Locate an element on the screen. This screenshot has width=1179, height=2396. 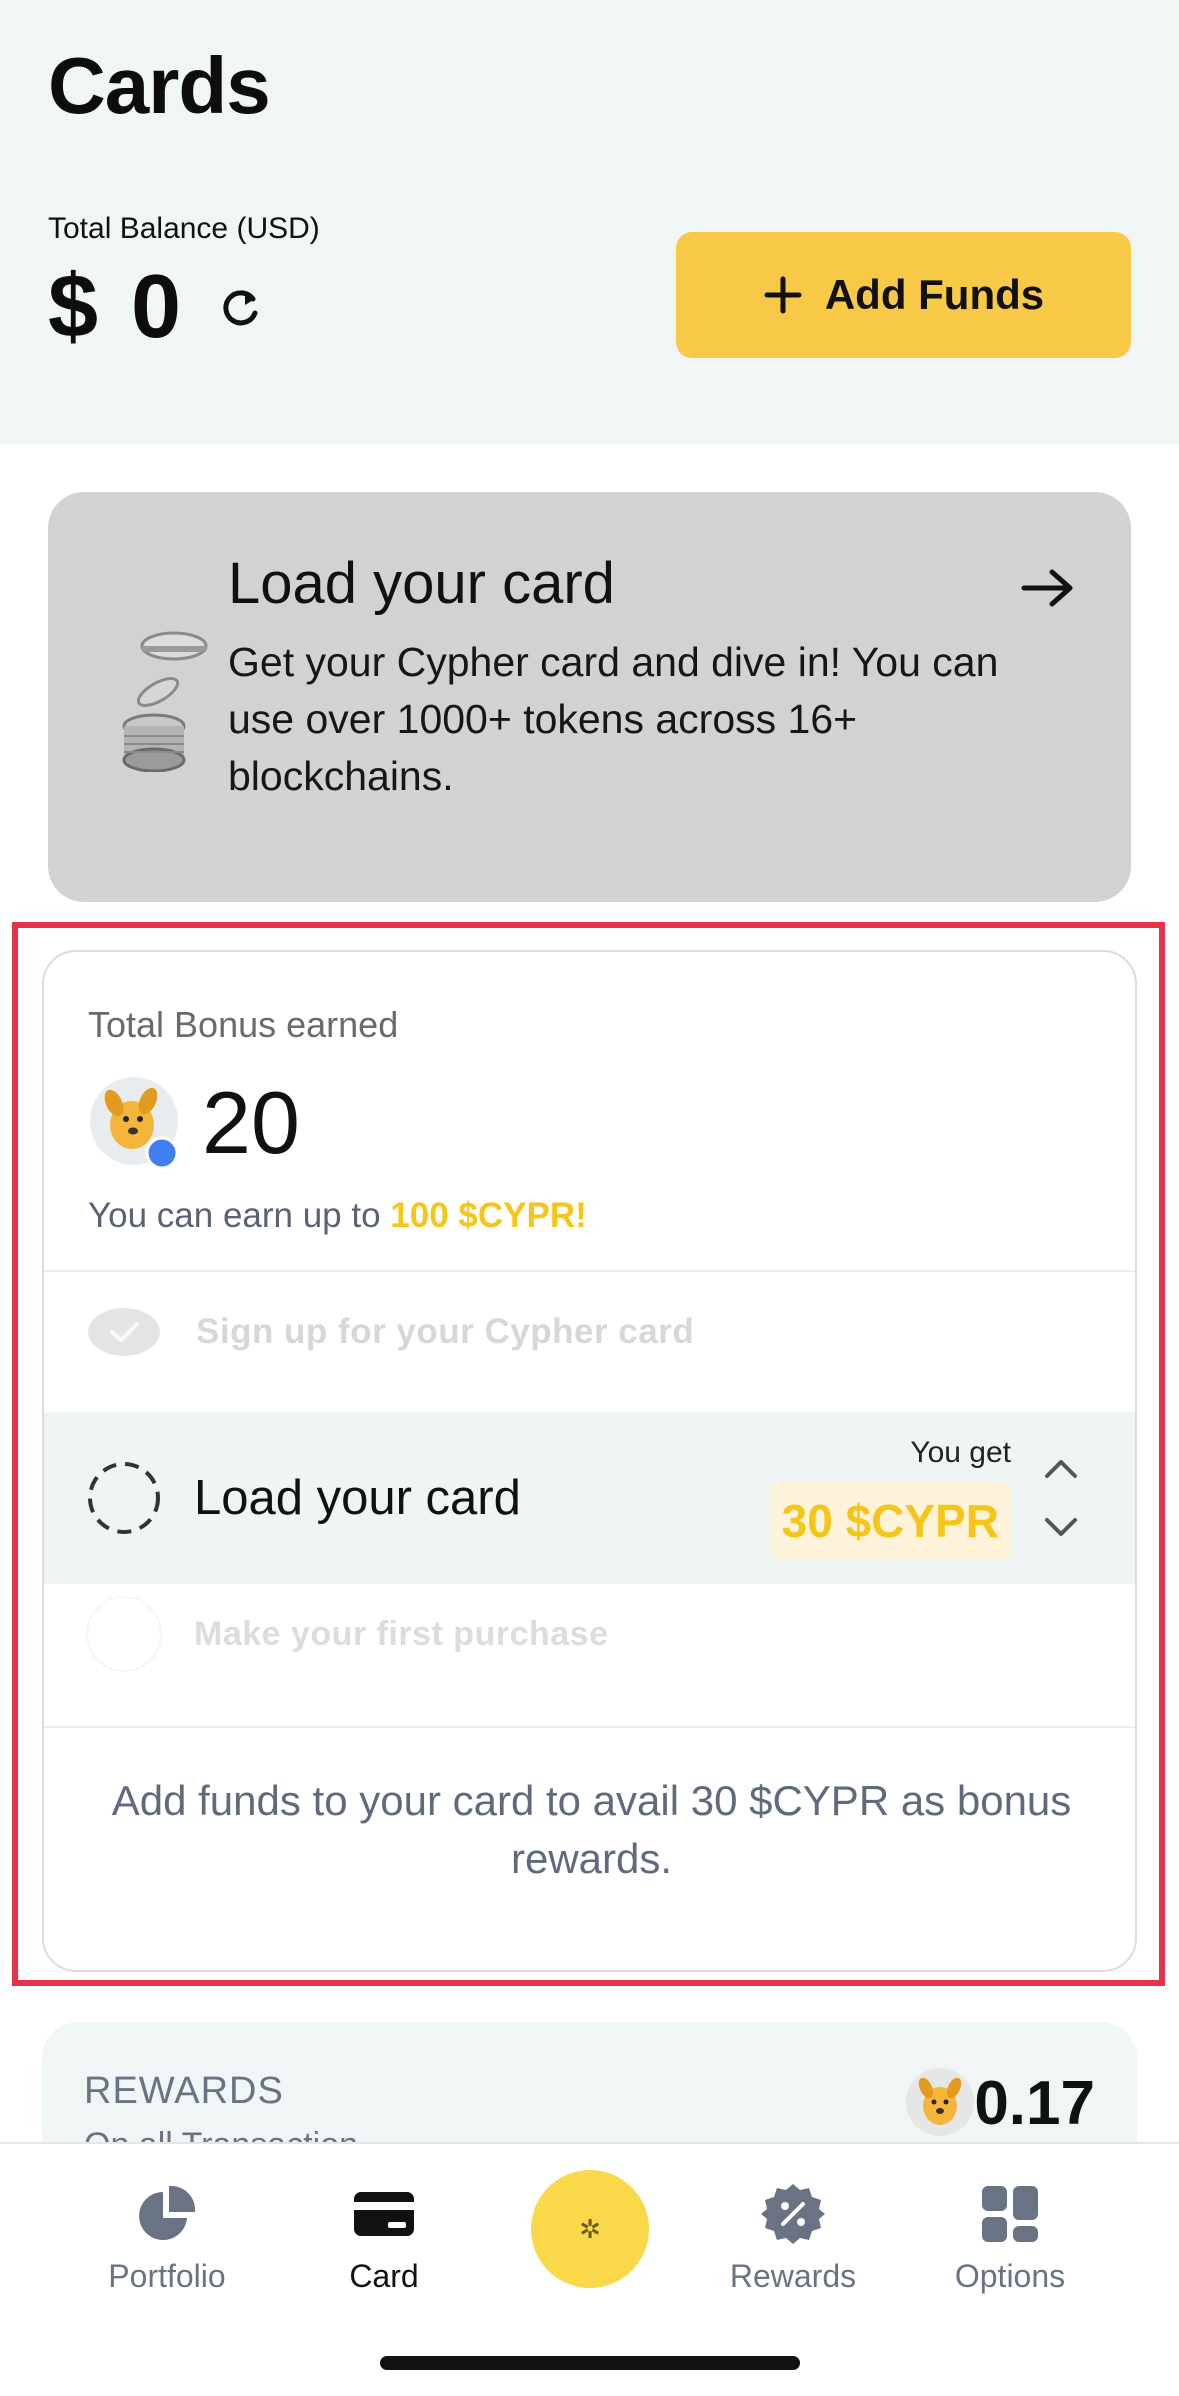
coins-icon is located at coordinates (165, 701).